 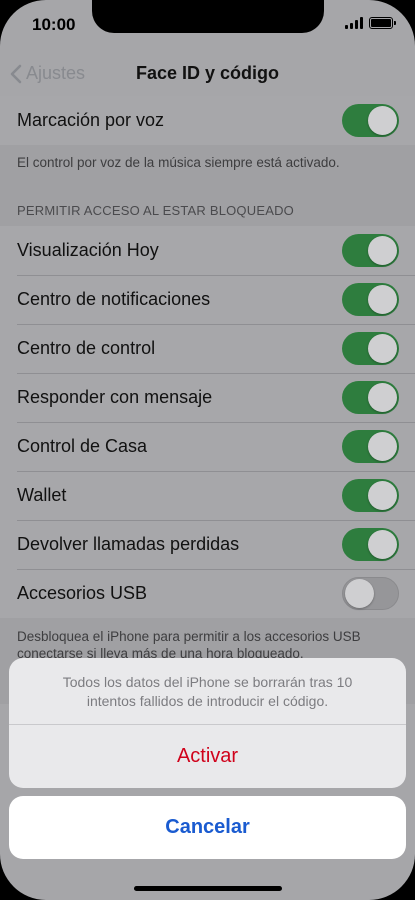 I want to click on row-label: Centro de control, so click(x=86, y=348).